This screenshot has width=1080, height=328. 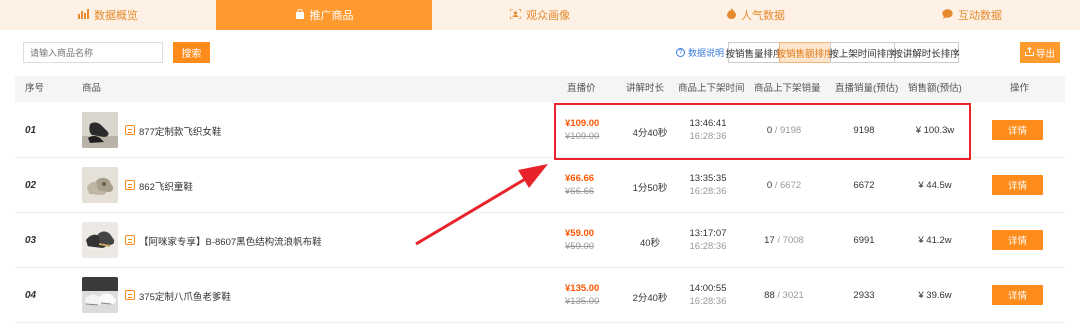 I want to click on header-product: 商品, so click(x=92, y=88).